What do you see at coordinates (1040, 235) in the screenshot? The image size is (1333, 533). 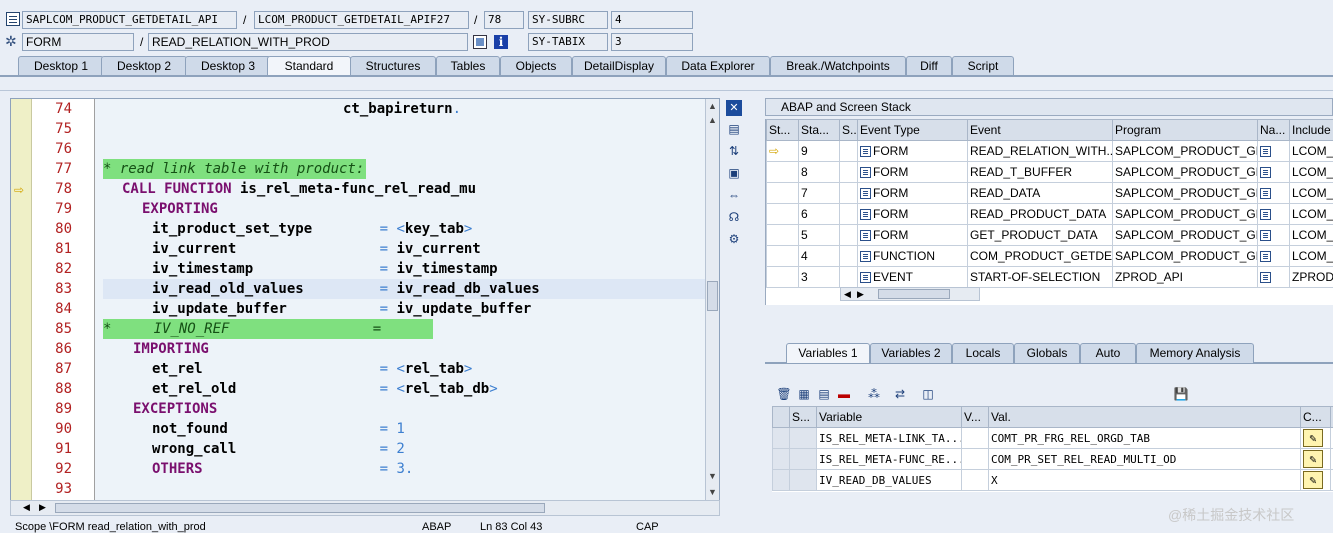 I see `event: GET_PRODUCT_DATA` at bounding box center [1040, 235].